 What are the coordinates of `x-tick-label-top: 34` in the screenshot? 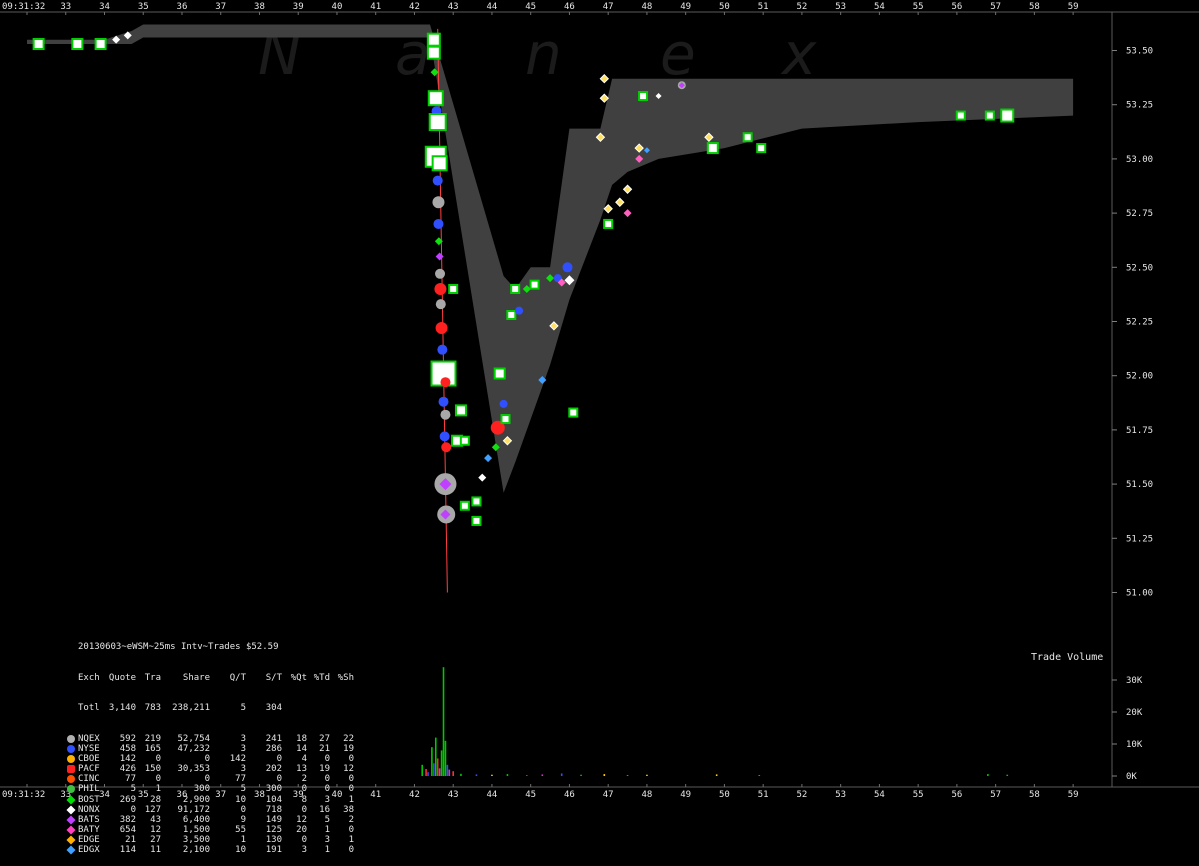 It's located at (104, 7).